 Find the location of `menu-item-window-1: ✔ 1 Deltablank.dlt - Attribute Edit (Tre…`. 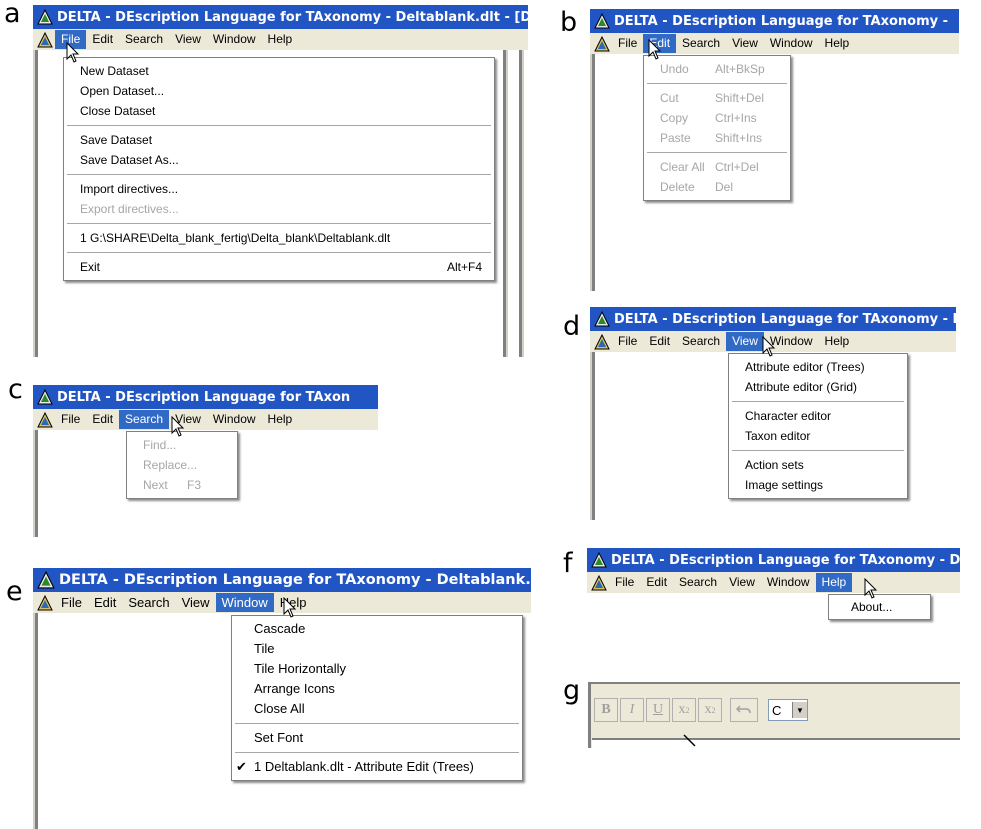

menu-item-window-1: ✔ 1 Deltablank.dlt - Attribute Edit (Tre… is located at coordinates (377, 767).